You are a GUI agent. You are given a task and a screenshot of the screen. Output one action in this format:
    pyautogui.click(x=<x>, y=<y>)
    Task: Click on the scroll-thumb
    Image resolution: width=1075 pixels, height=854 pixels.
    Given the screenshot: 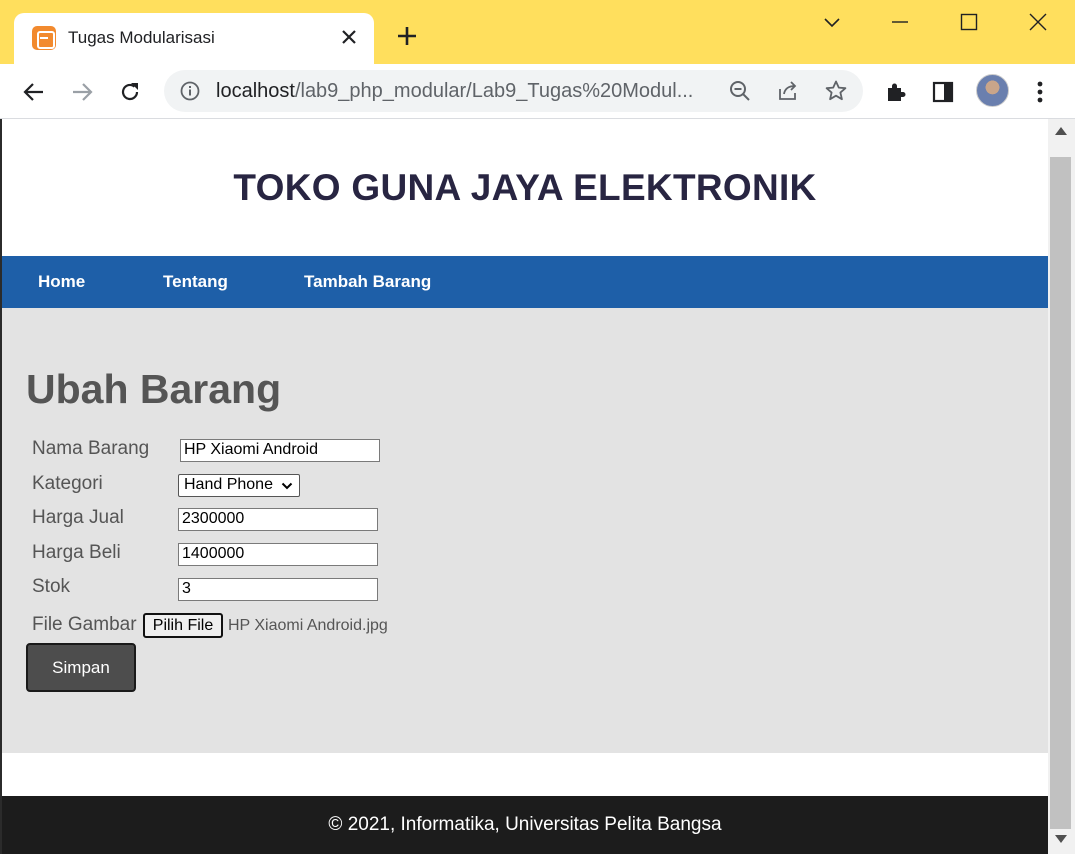 What is the action you would take?
    pyautogui.click(x=1060, y=493)
    